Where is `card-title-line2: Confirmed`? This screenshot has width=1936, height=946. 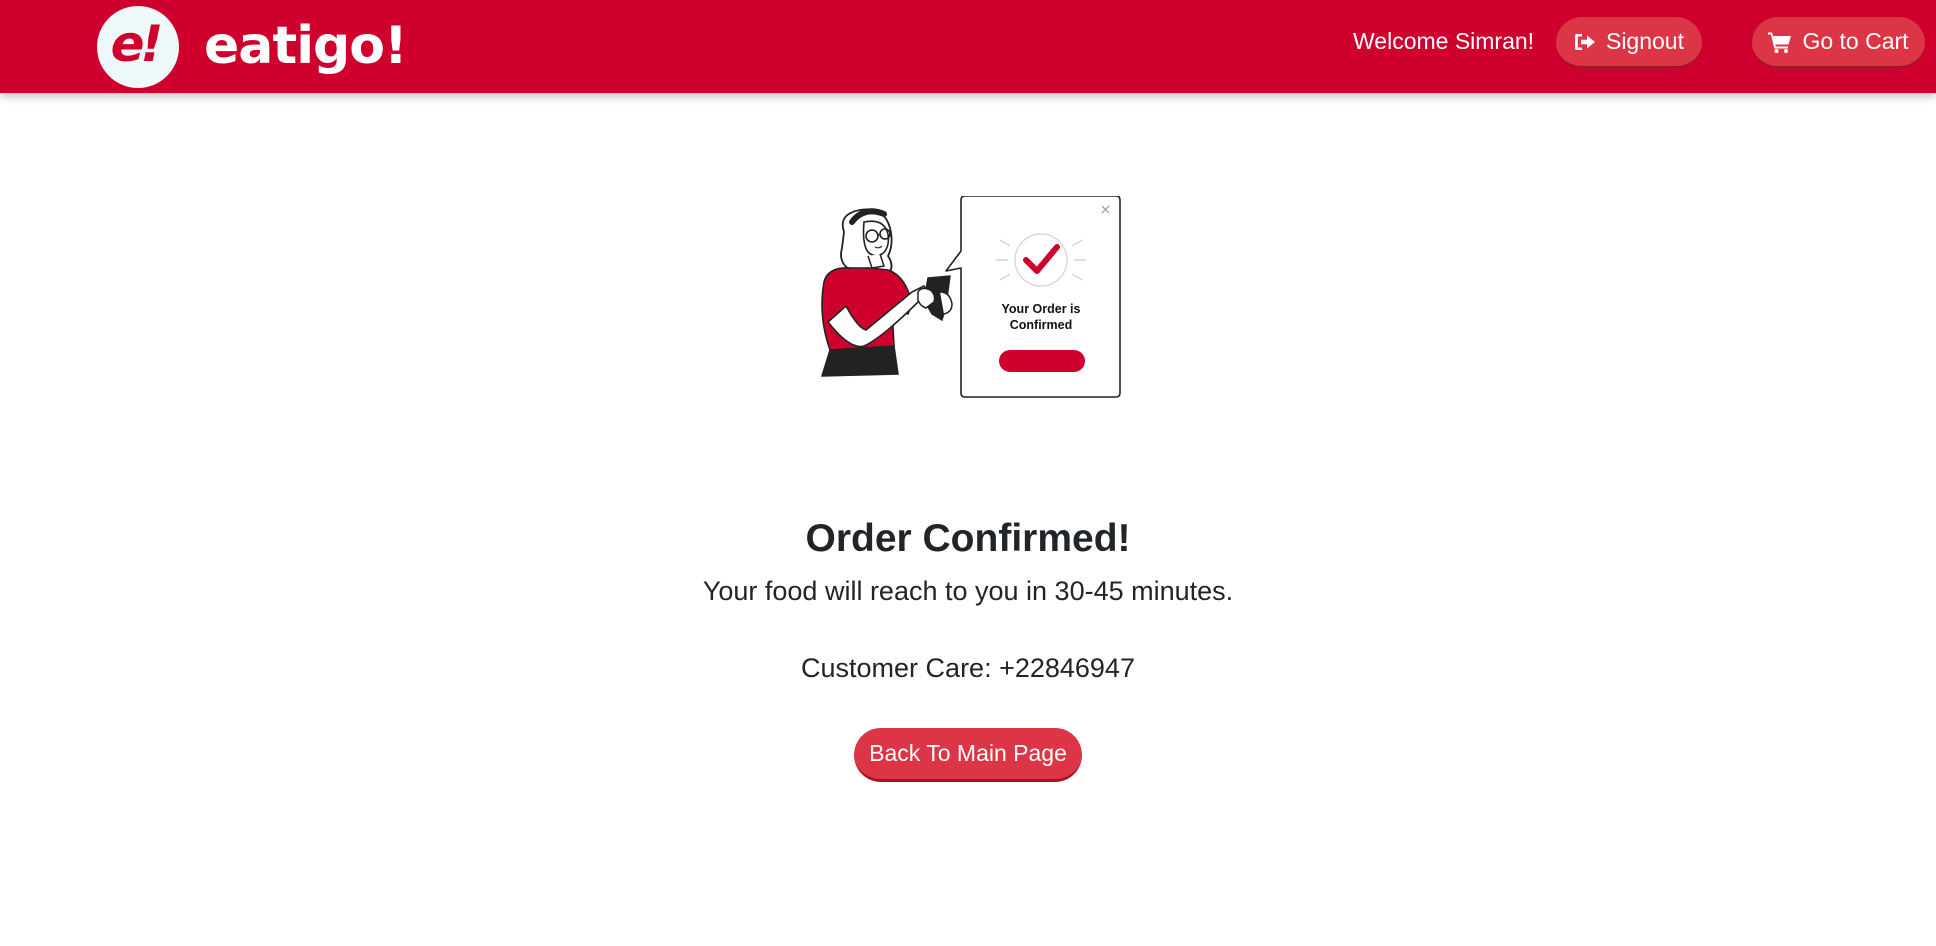 card-title-line2: Confirmed is located at coordinates (1041, 325).